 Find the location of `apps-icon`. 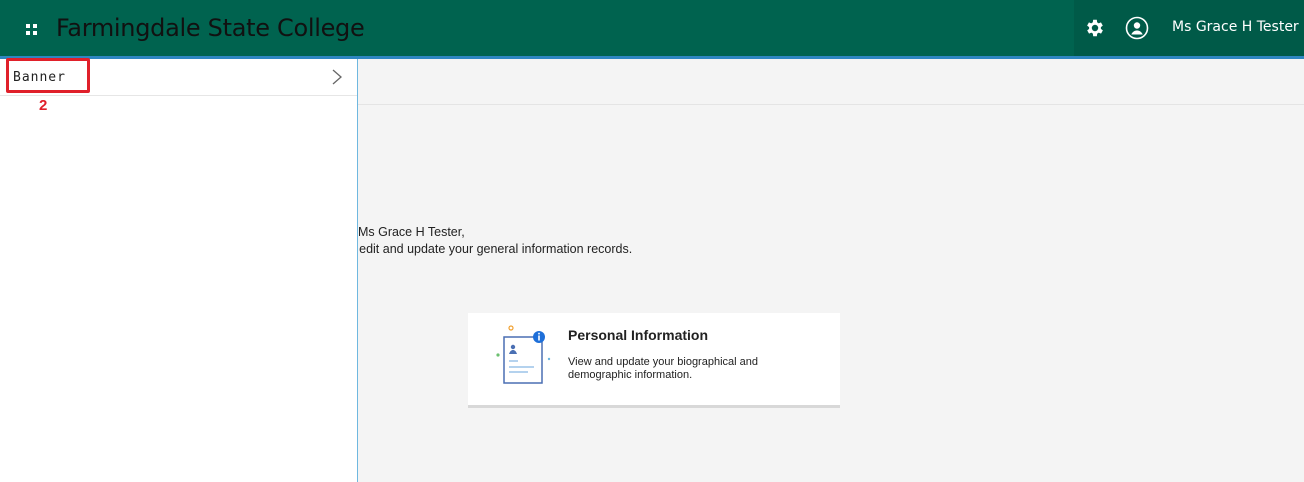

apps-icon is located at coordinates (31, 29).